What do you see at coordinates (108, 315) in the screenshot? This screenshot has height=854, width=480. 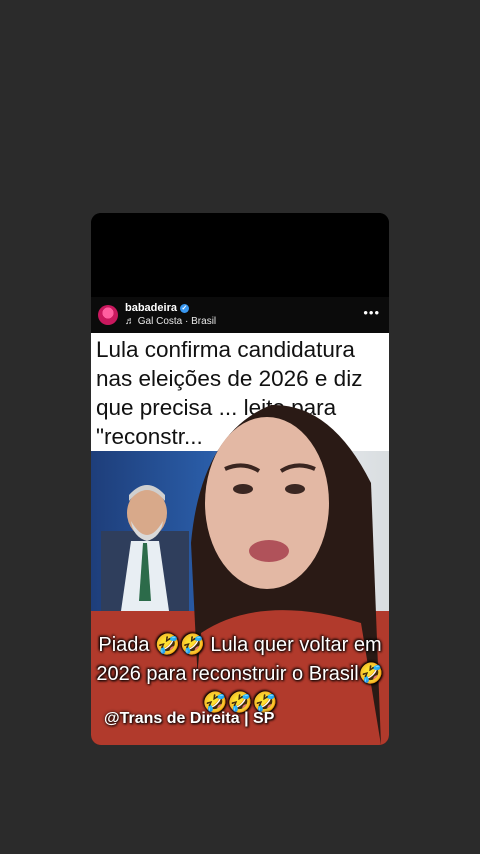 I see `avatar` at bounding box center [108, 315].